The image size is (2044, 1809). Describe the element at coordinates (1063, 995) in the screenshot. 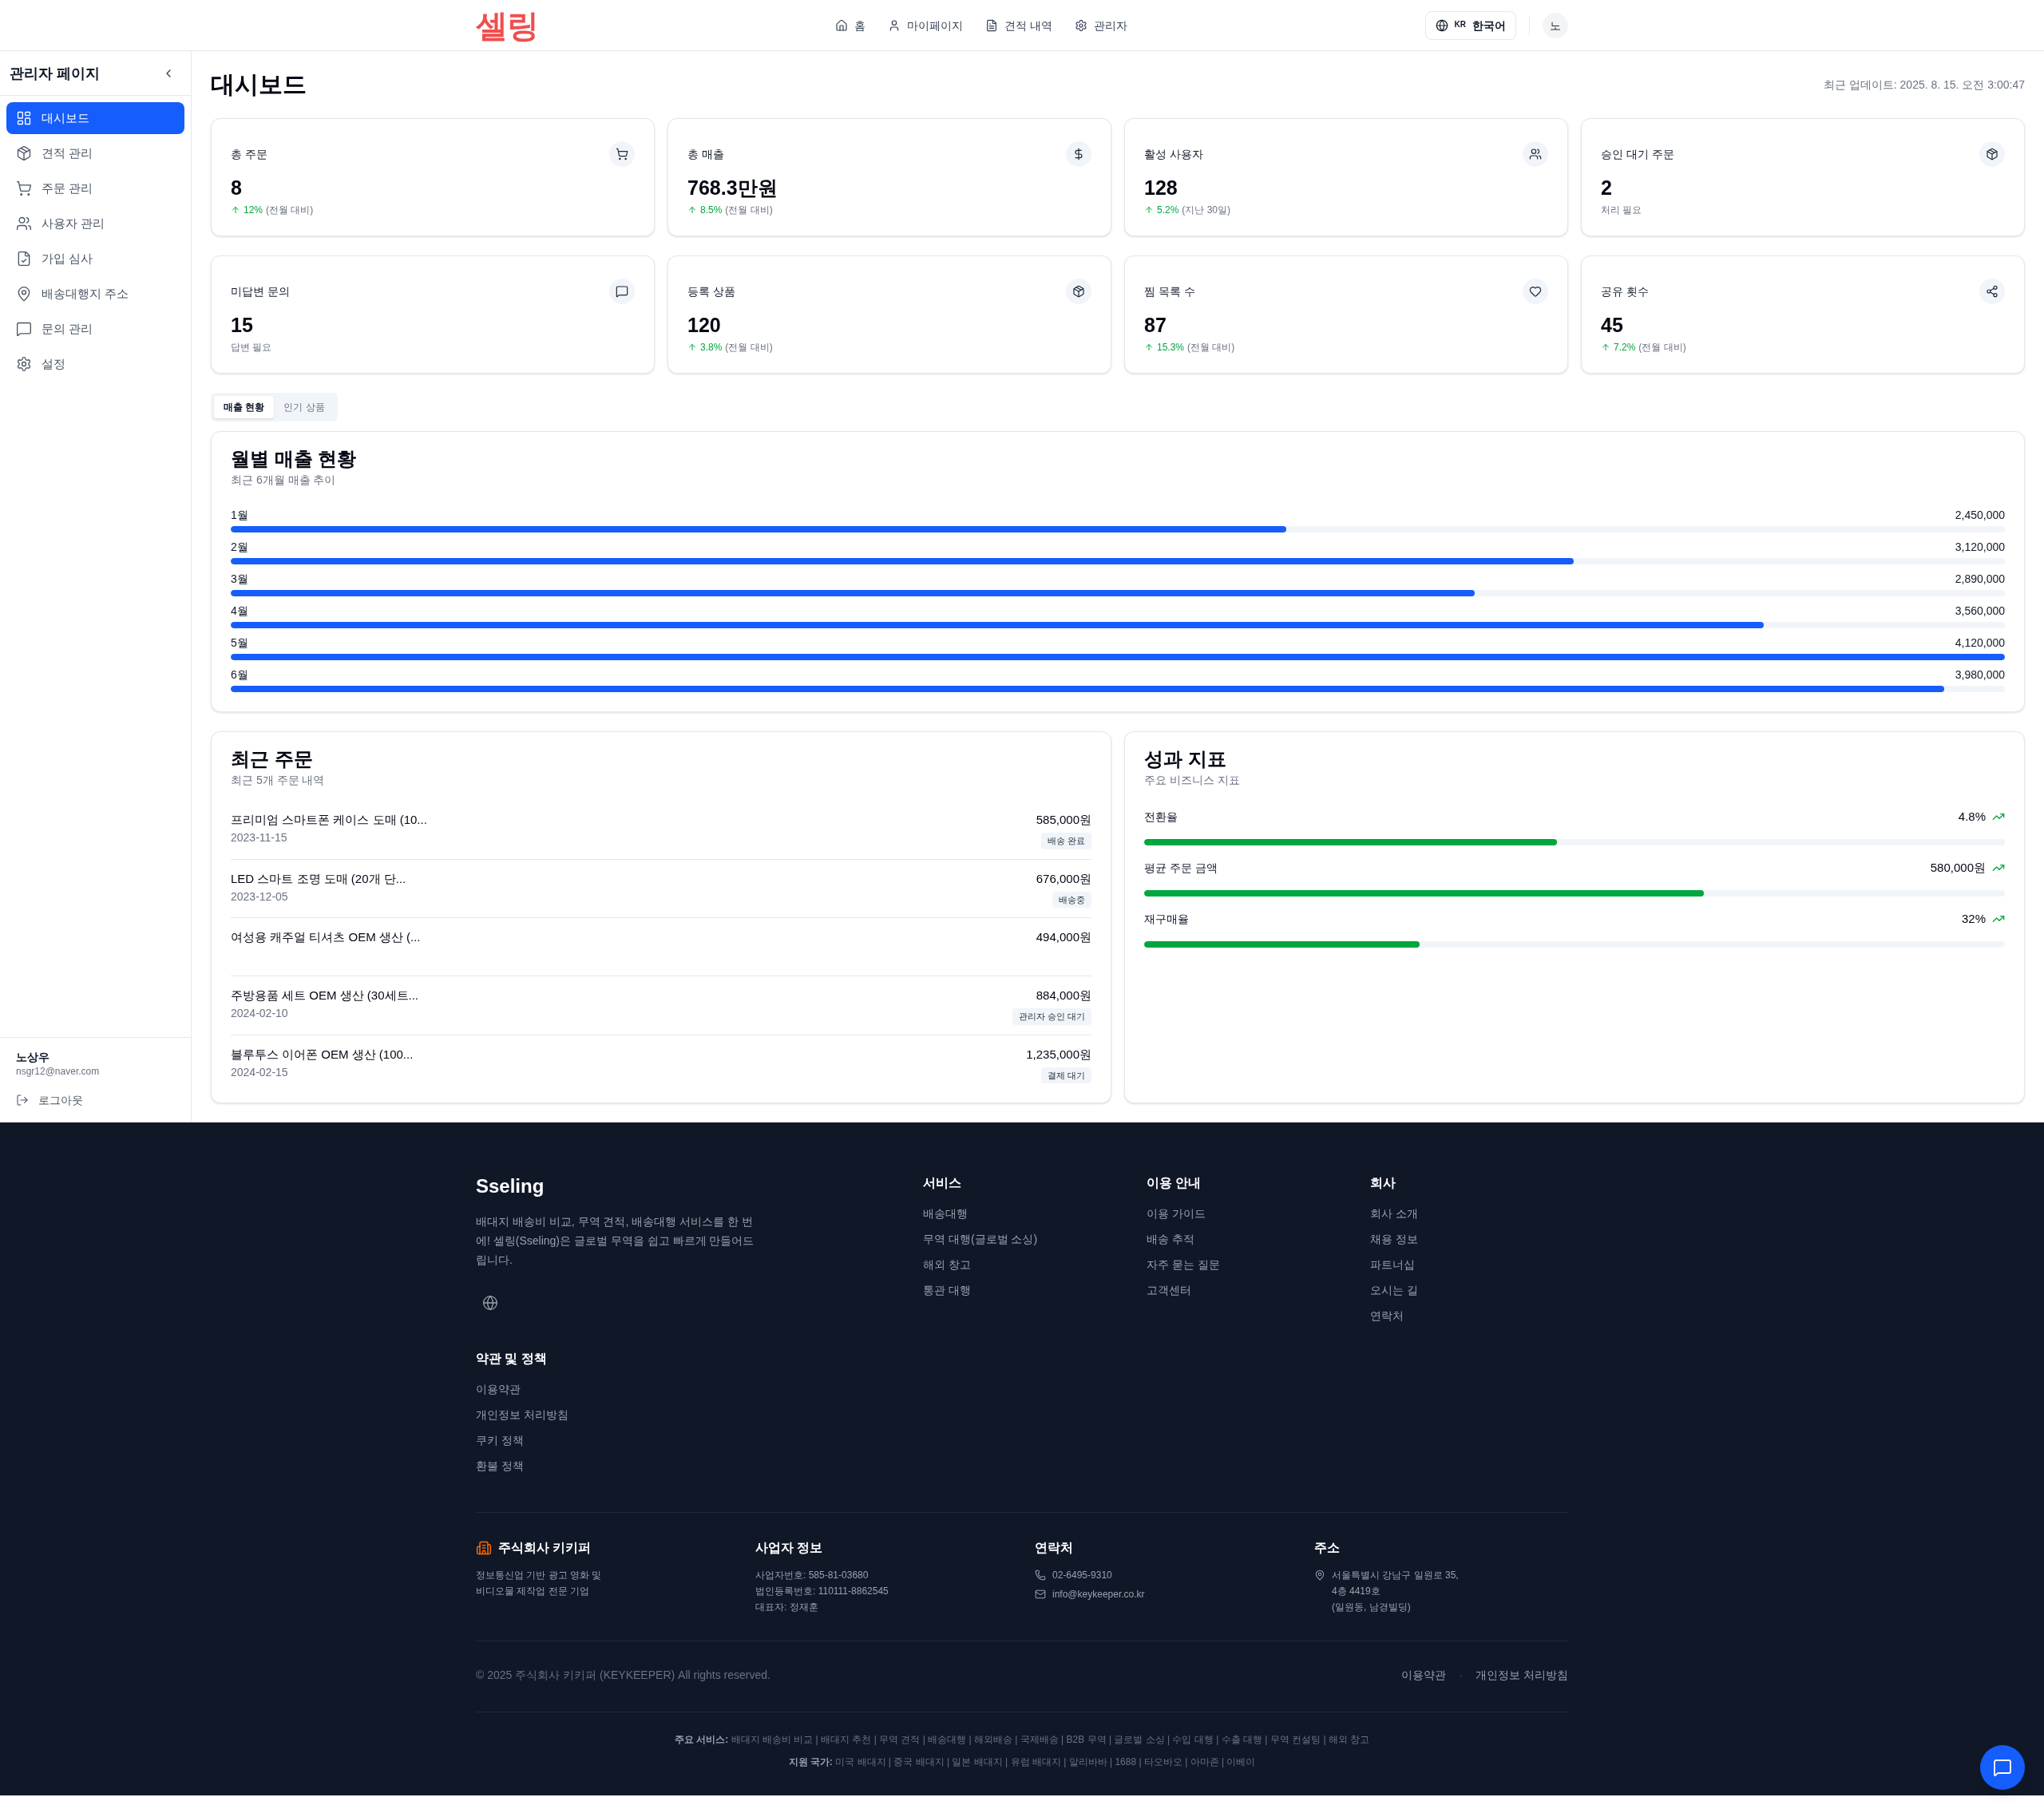

I see `order-price: 884,000원` at that location.